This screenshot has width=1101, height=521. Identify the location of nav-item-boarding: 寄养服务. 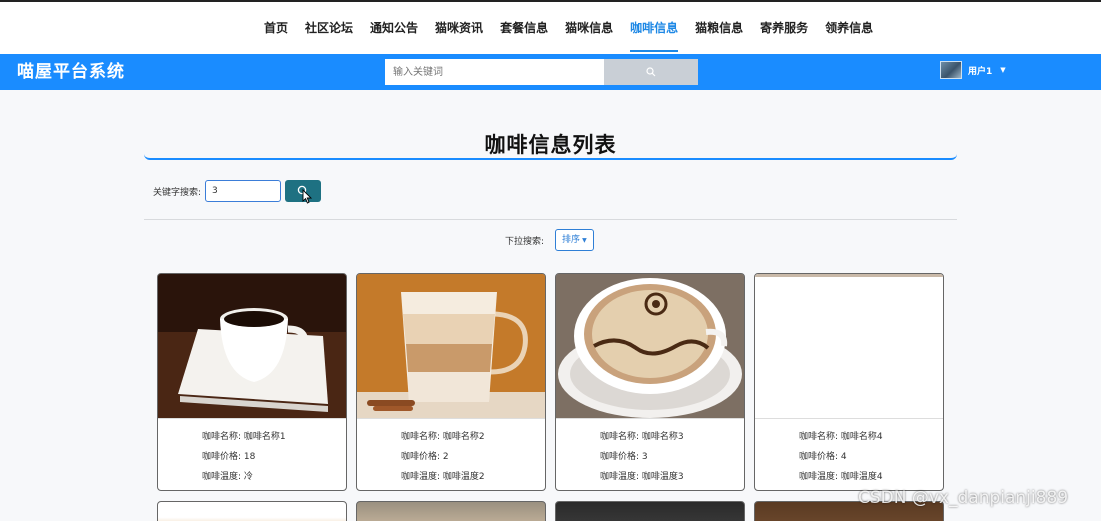
(784, 28).